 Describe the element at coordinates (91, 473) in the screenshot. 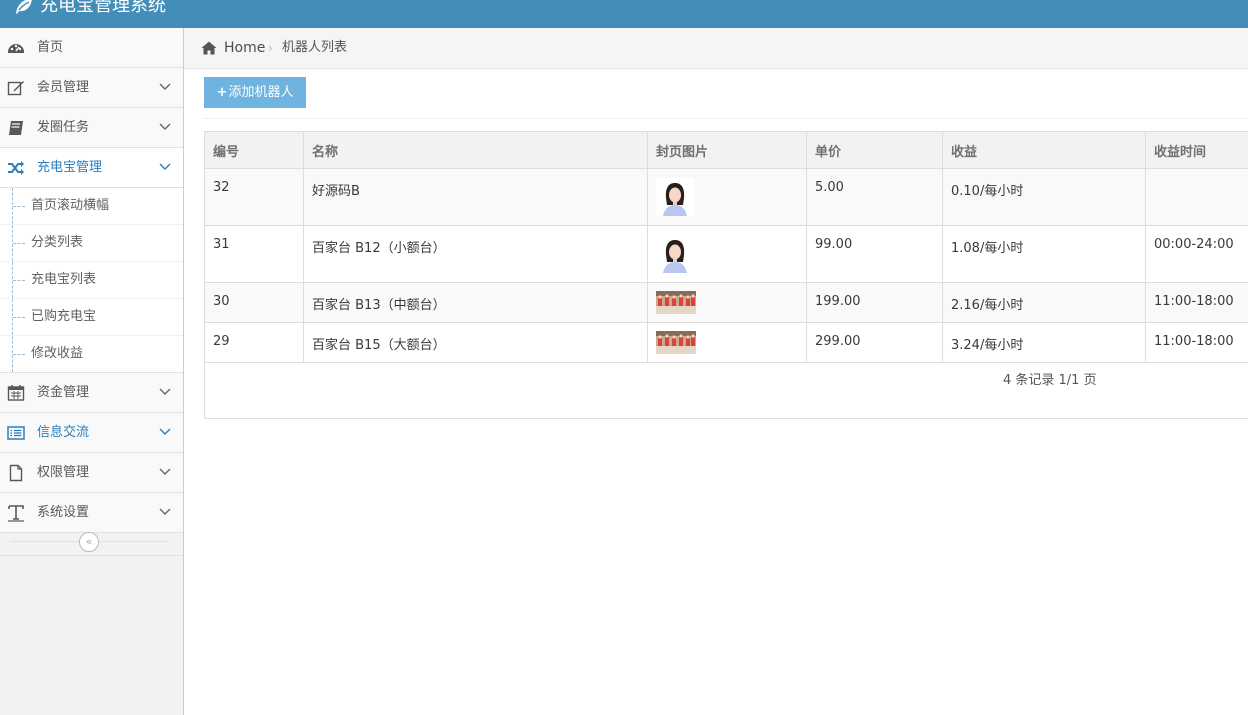

I see `sidebar-item-permissions: 权限管理` at that location.